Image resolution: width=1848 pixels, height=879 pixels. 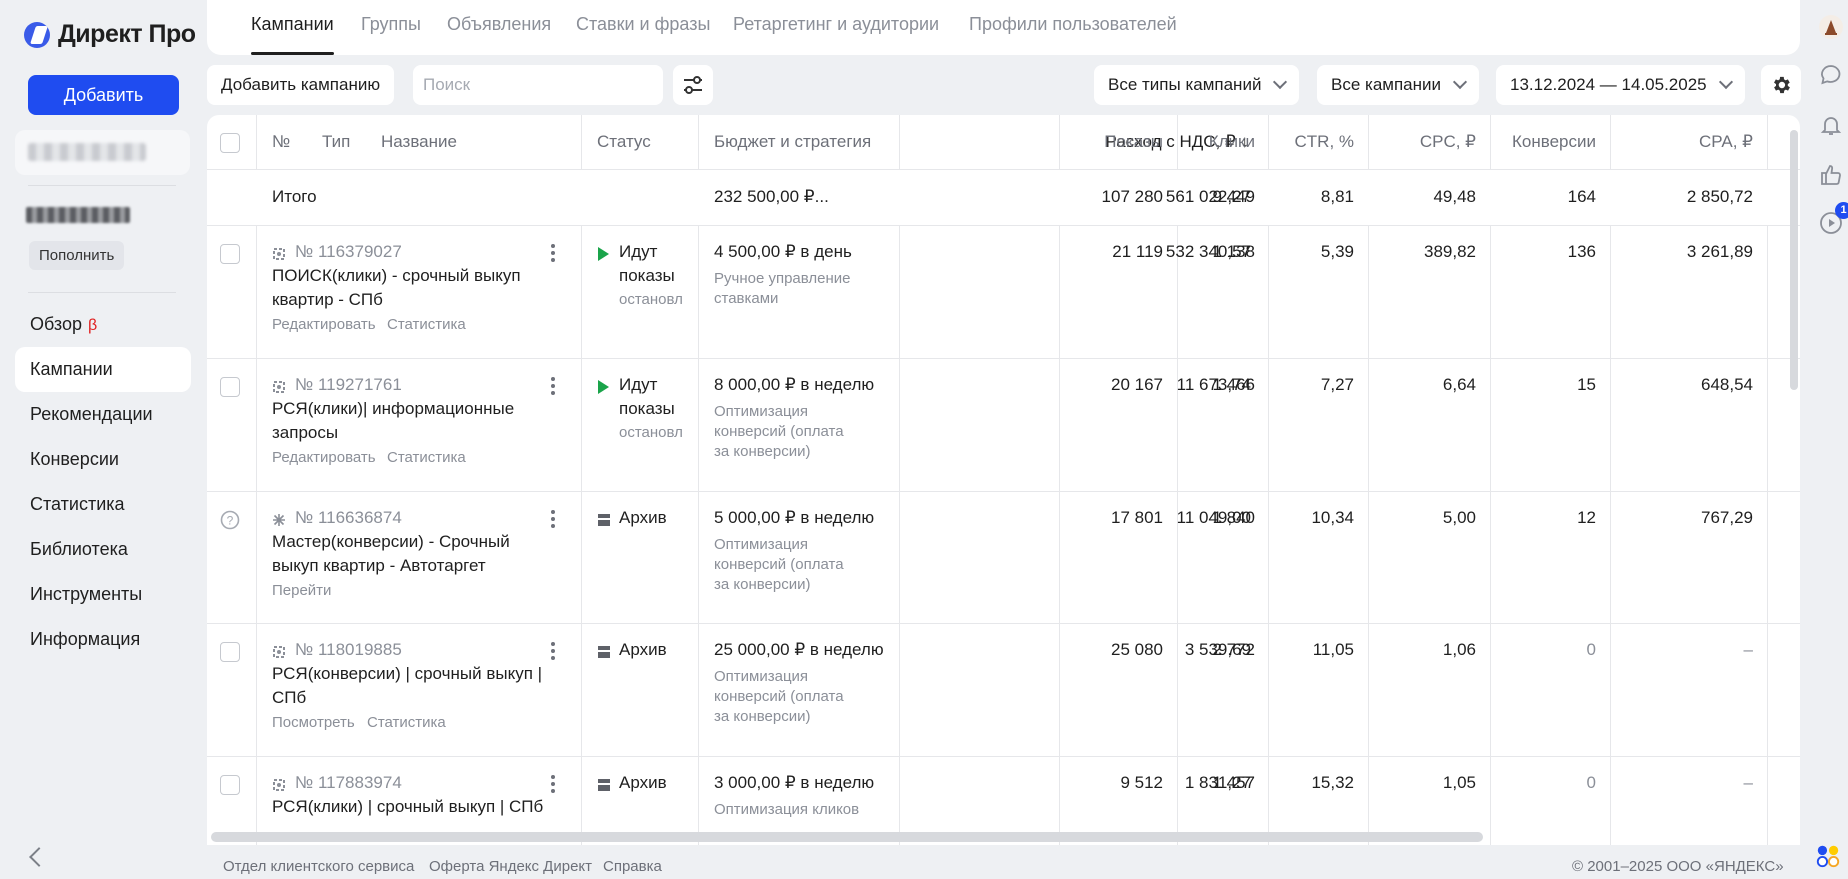 What do you see at coordinates (407, 807) in the screenshot?
I see `campaign-name: РСЯ(клики) | срочный выкуп | СПб` at bounding box center [407, 807].